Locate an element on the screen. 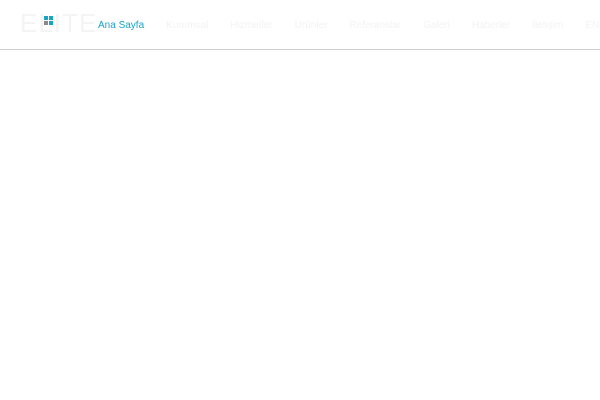 The image size is (600, 400). grid-squares-icon is located at coordinates (48, 20).